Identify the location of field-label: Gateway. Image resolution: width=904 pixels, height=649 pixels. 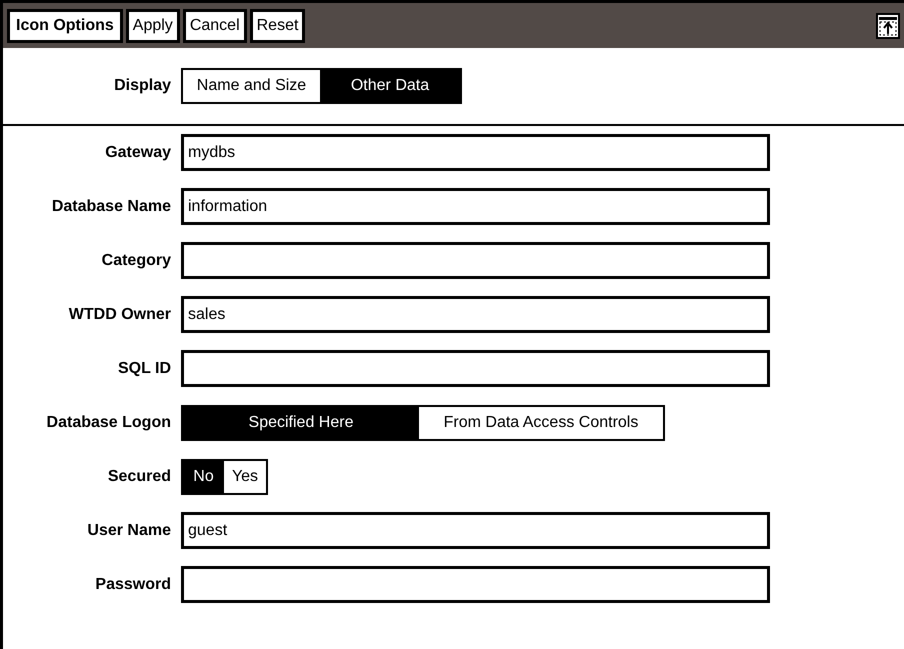
(138, 152).